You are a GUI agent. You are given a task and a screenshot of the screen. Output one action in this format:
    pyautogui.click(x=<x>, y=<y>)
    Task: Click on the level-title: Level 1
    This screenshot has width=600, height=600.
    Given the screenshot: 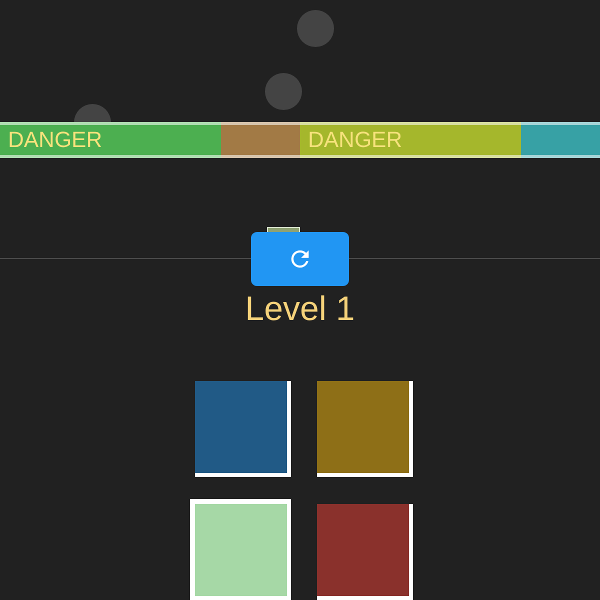 What is the action you would take?
    pyautogui.click(x=300, y=309)
    